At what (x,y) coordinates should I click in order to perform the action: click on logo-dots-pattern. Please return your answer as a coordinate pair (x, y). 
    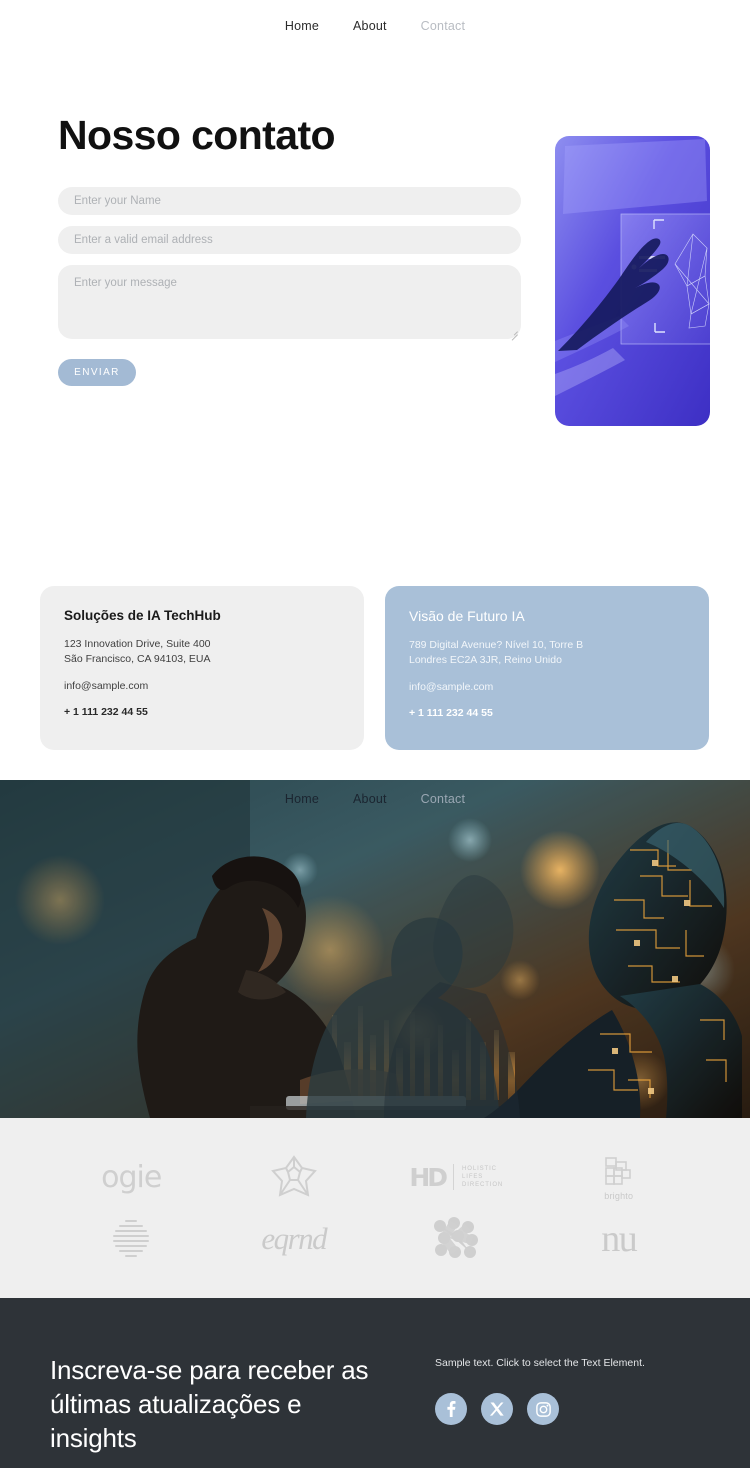
    Looking at the image, I should click on (456, 1239).